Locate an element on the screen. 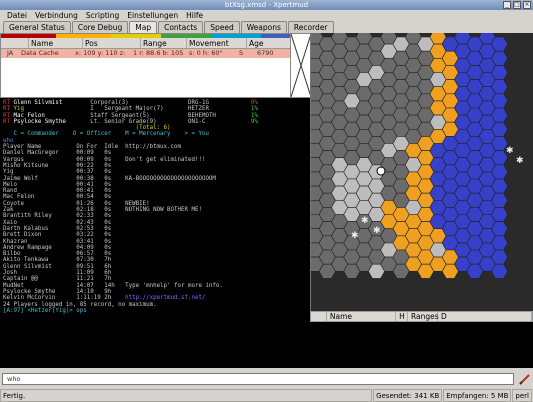 This screenshot has height=402, width=533. col-flag is located at coordinates (15, 43).